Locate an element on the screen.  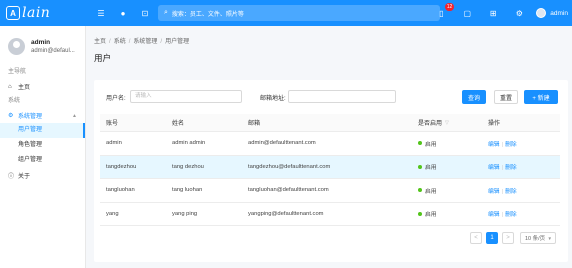
cell-email: tangdezhou@defaulttenant.com is located at coordinates (289, 166).